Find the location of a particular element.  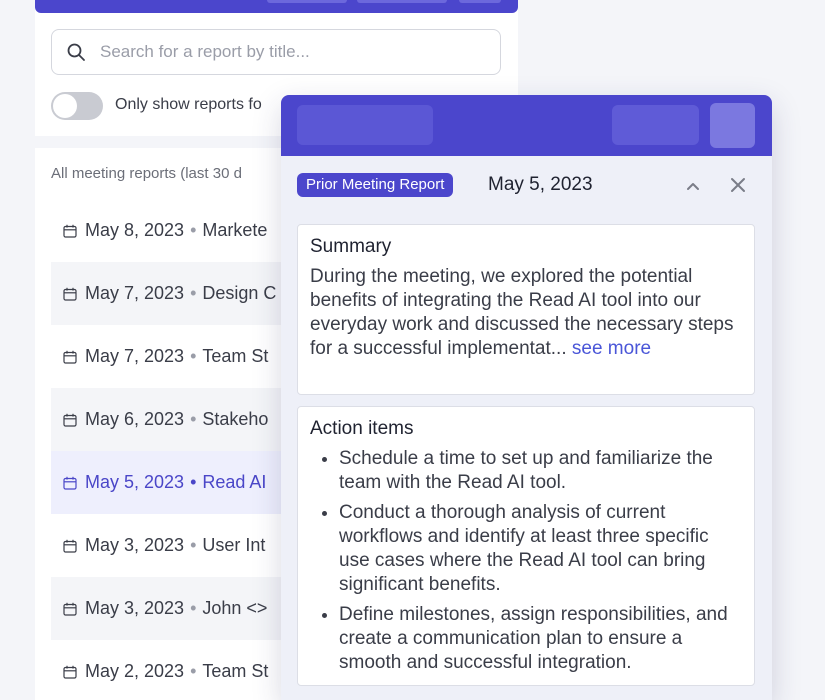

report-date: May 2, 2023 is located at coordinates (135, 671).